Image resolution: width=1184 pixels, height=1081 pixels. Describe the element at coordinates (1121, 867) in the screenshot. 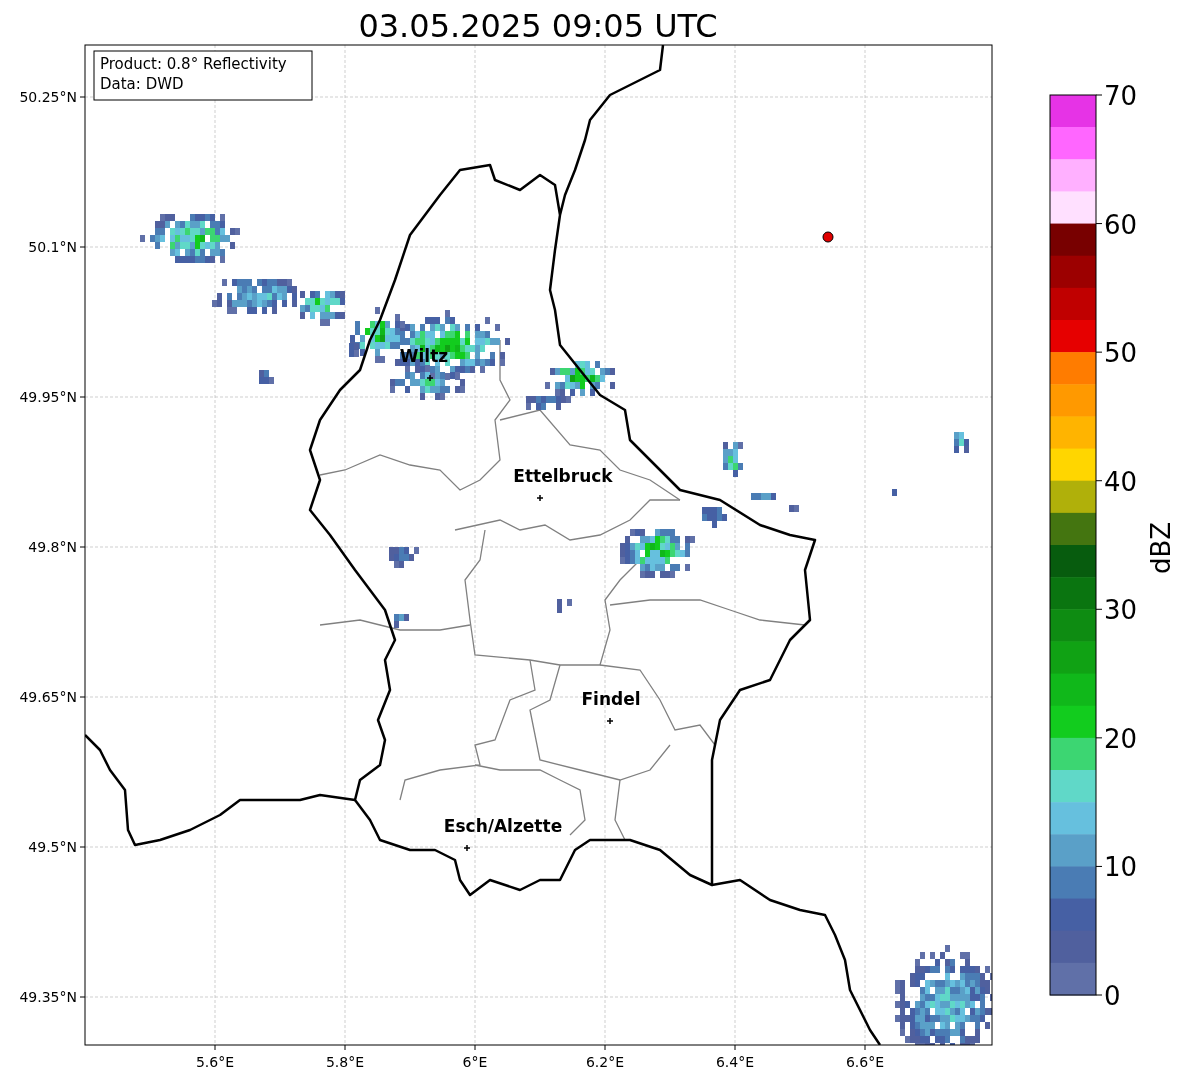

I see `colorbar-tick-label: 10` at that location.